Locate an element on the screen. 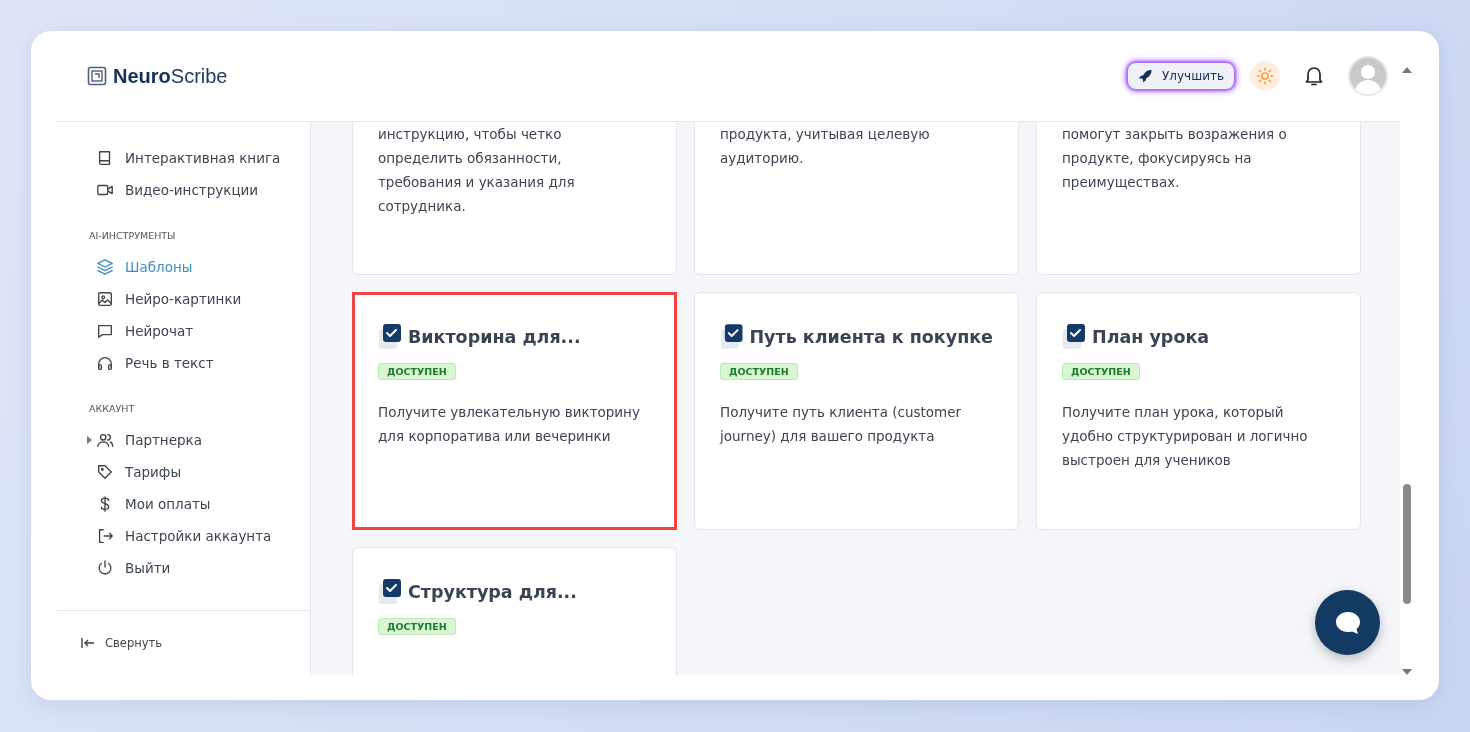  template-card: помогут закрыть возражения о продукте, фокусируясь на преимуществах. is located at coordinates (1198, 198).